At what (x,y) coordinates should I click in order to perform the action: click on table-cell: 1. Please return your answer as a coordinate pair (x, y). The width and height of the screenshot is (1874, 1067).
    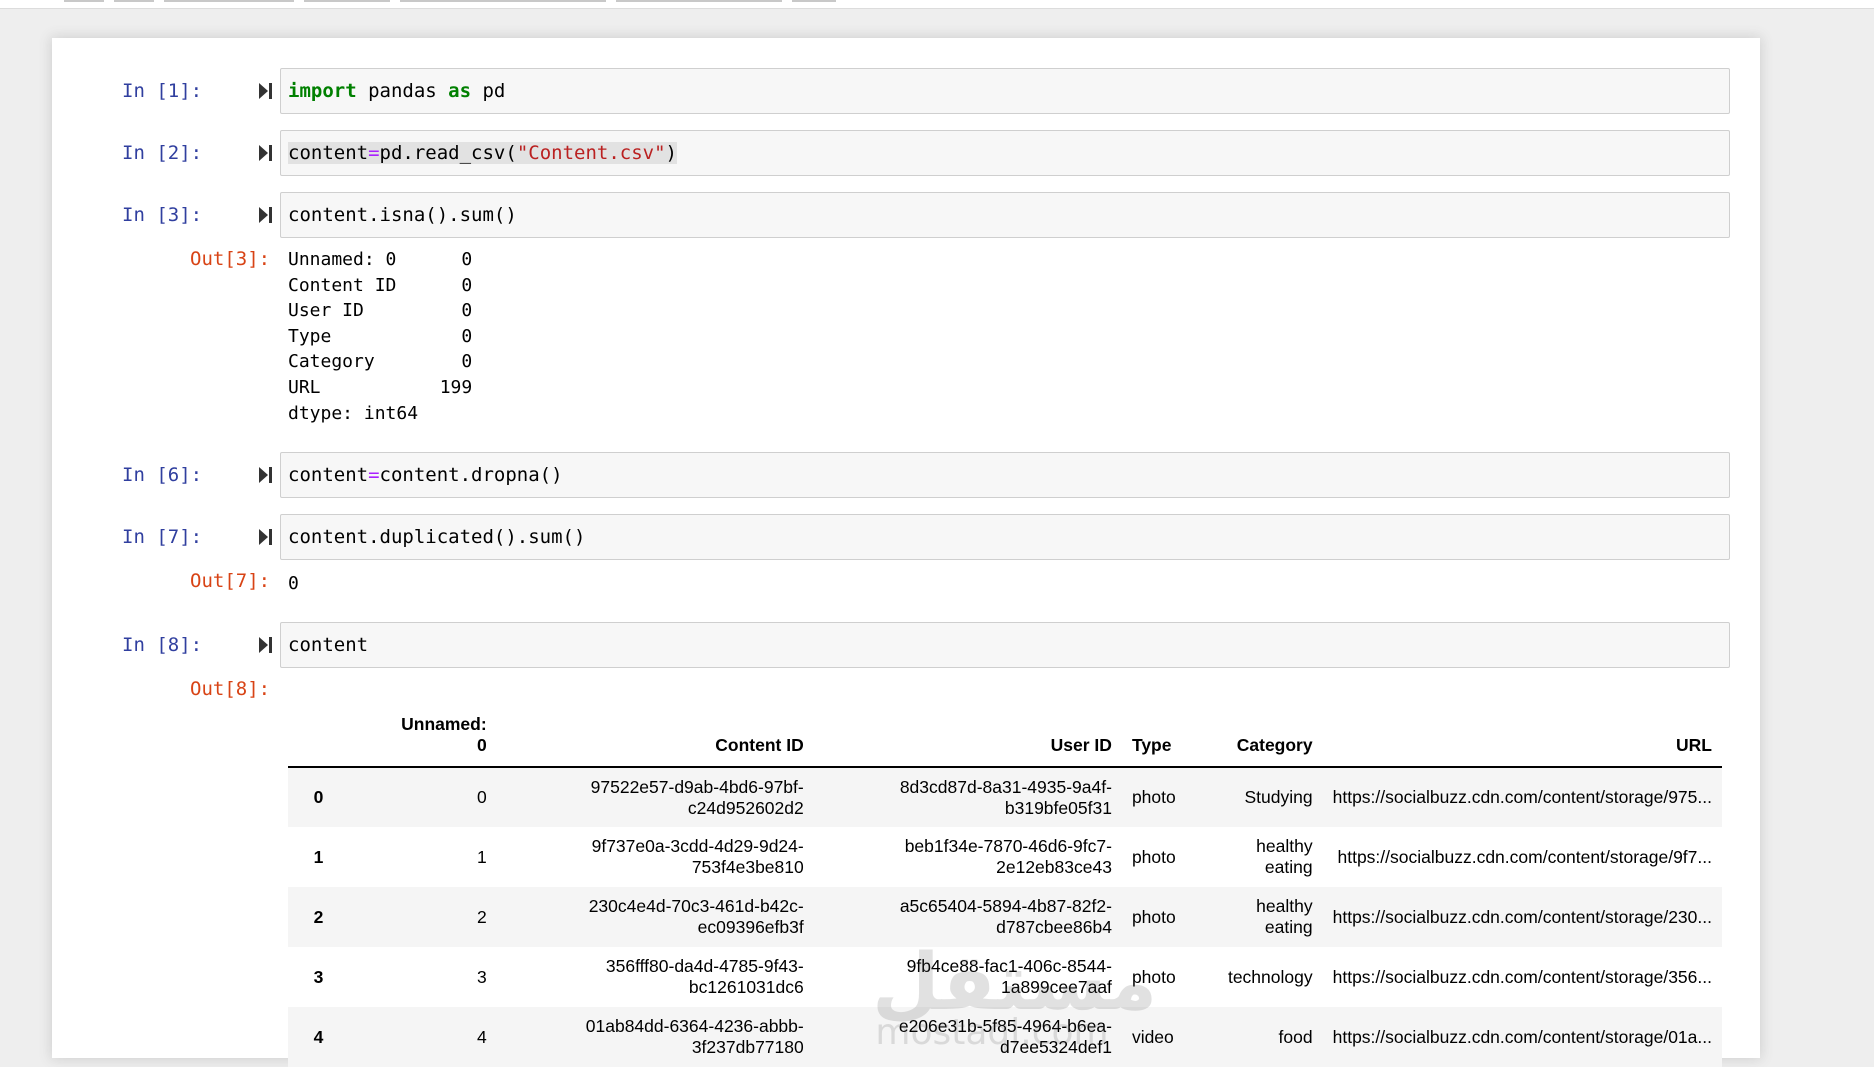
    Looking at the image, I should click on (481, 856).